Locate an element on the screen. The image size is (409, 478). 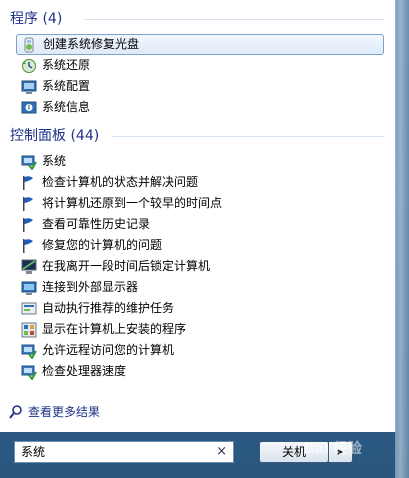
cp-item-label: 自动执行推荐的维护任务 is located at coordinates (108, 308).